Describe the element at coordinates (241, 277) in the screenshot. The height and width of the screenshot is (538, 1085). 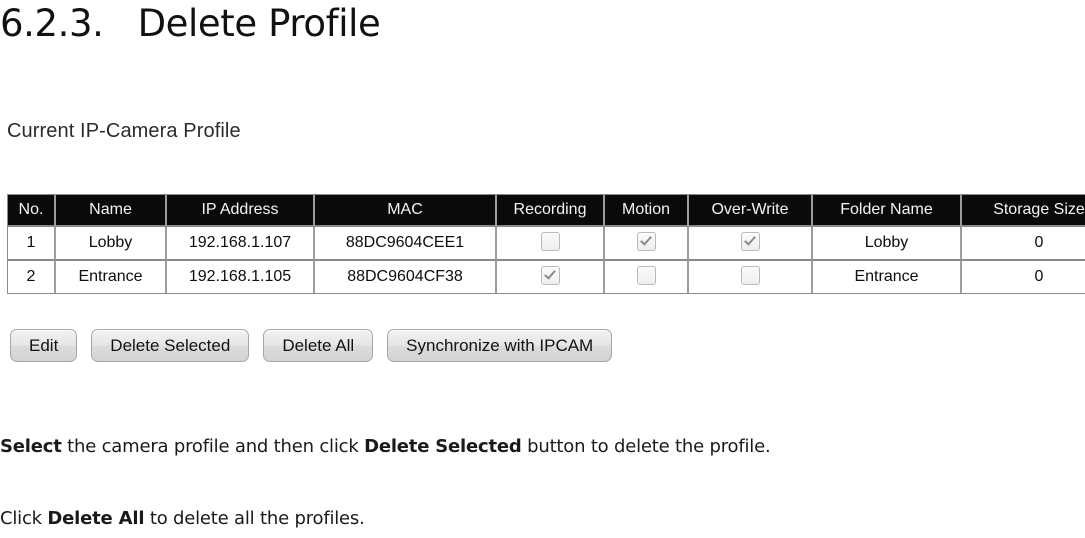
I see `cell-ip-address: 192.168.1.105` at that location.